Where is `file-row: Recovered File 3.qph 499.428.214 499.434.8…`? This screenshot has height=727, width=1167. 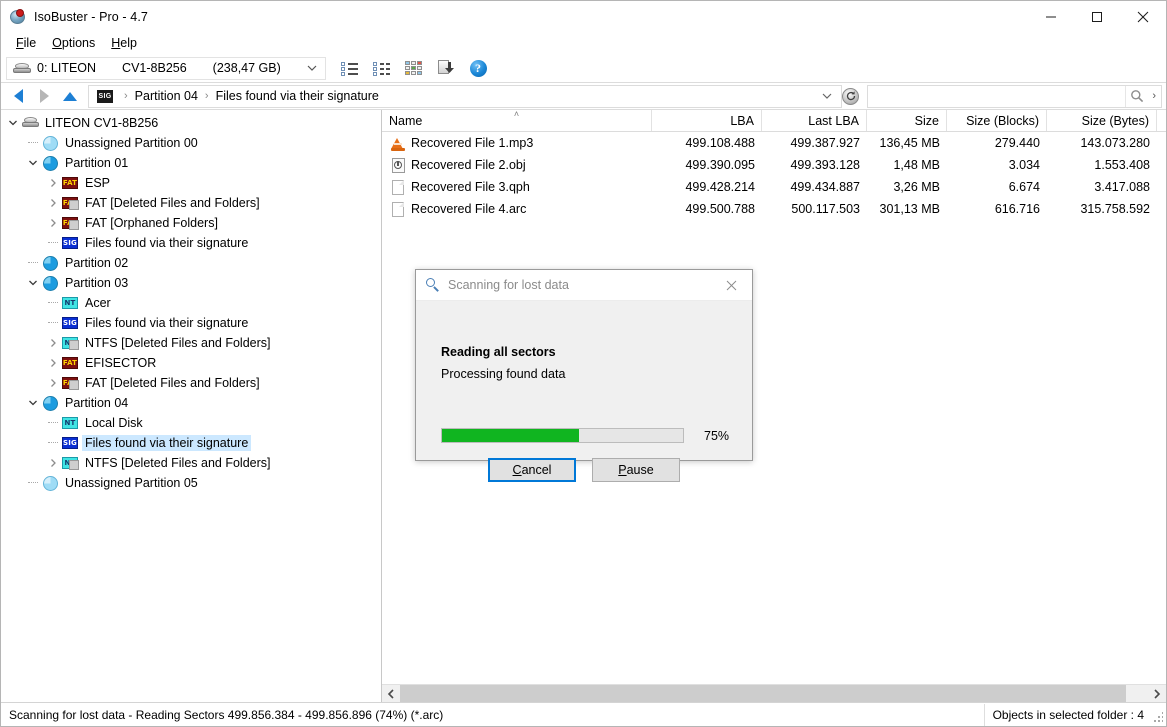
file-row: Recovered File 3.qph 499.428.214 499.434.8… is located at coordinates (774, 187).